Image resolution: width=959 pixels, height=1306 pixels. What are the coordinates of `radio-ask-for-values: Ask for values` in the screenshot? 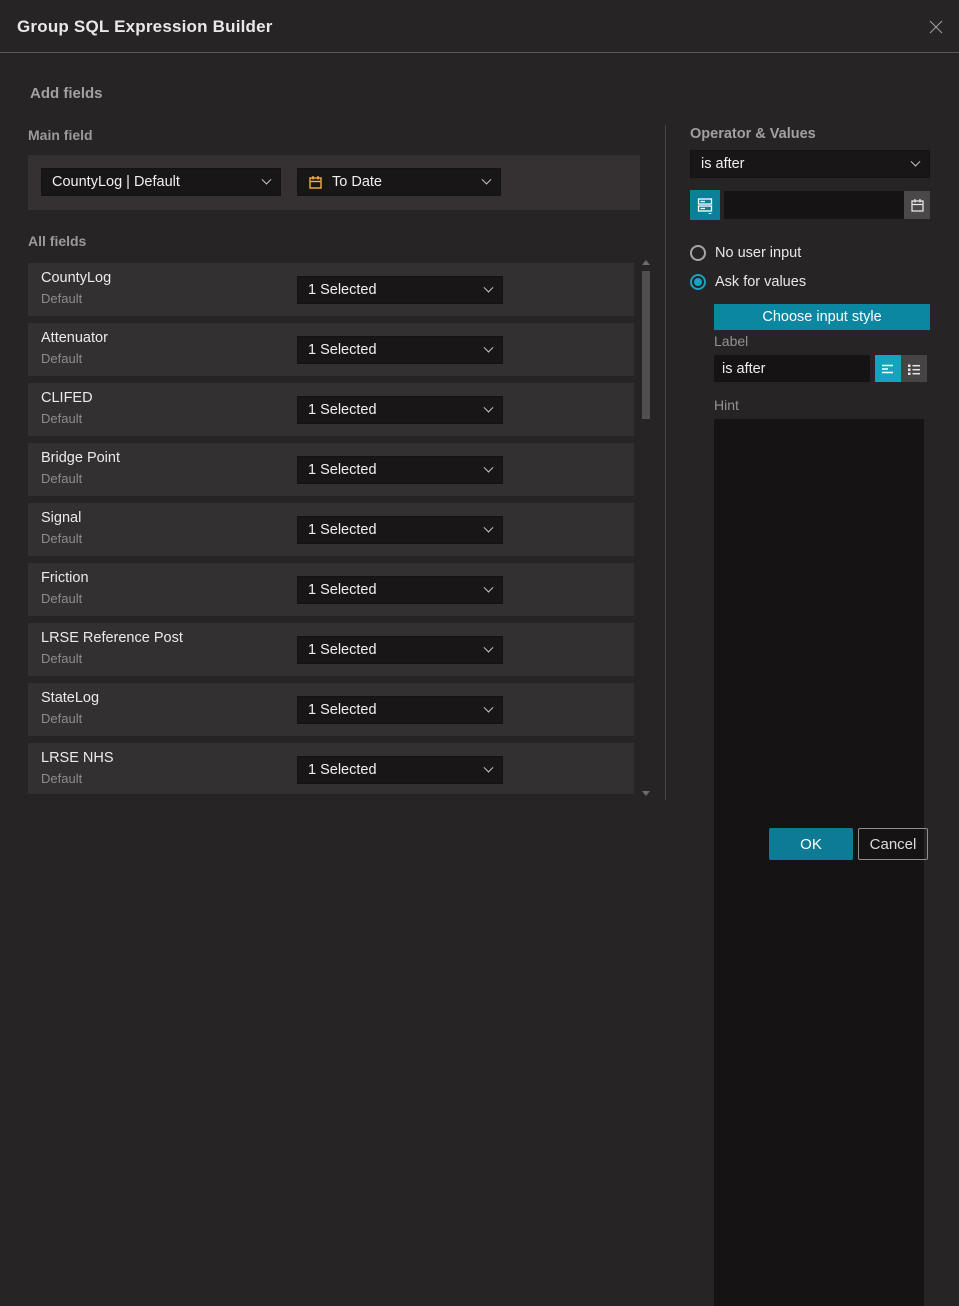 It's located at (748, 282).